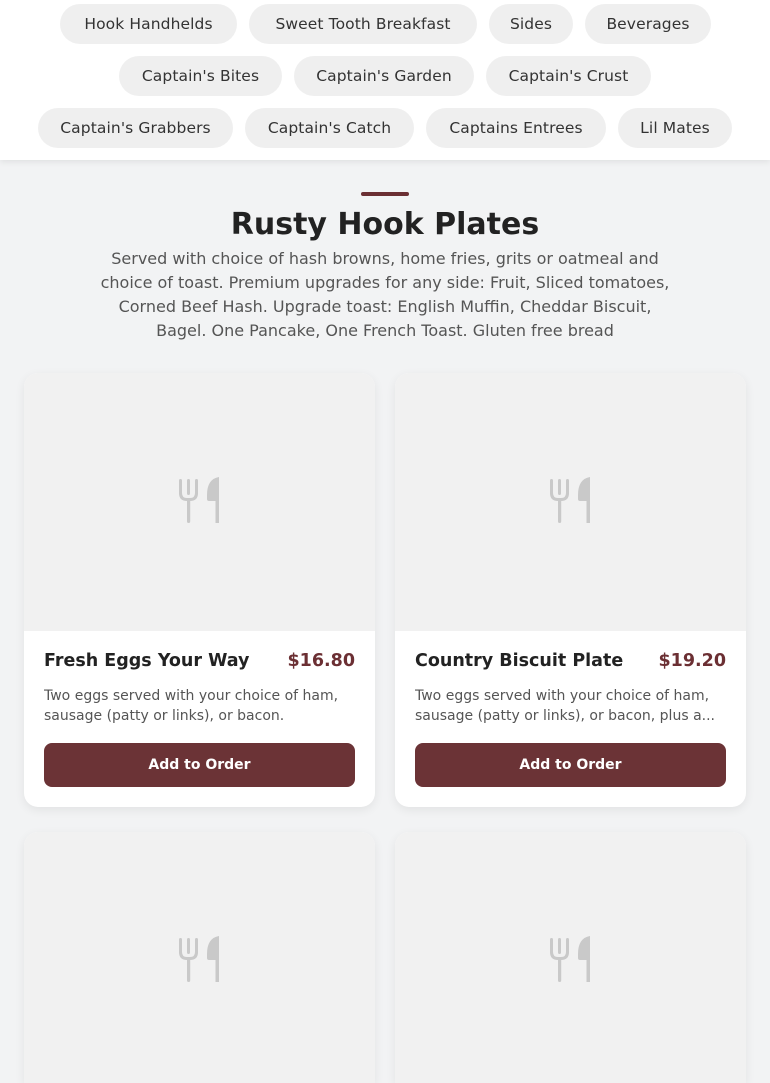 This screenshot has height=1083, width=770. What do you see at coordinates (200, 76) in the screenshot?
I see `category-chip-captains-bites: Captain's Bites` at bounding box center [200, 76].